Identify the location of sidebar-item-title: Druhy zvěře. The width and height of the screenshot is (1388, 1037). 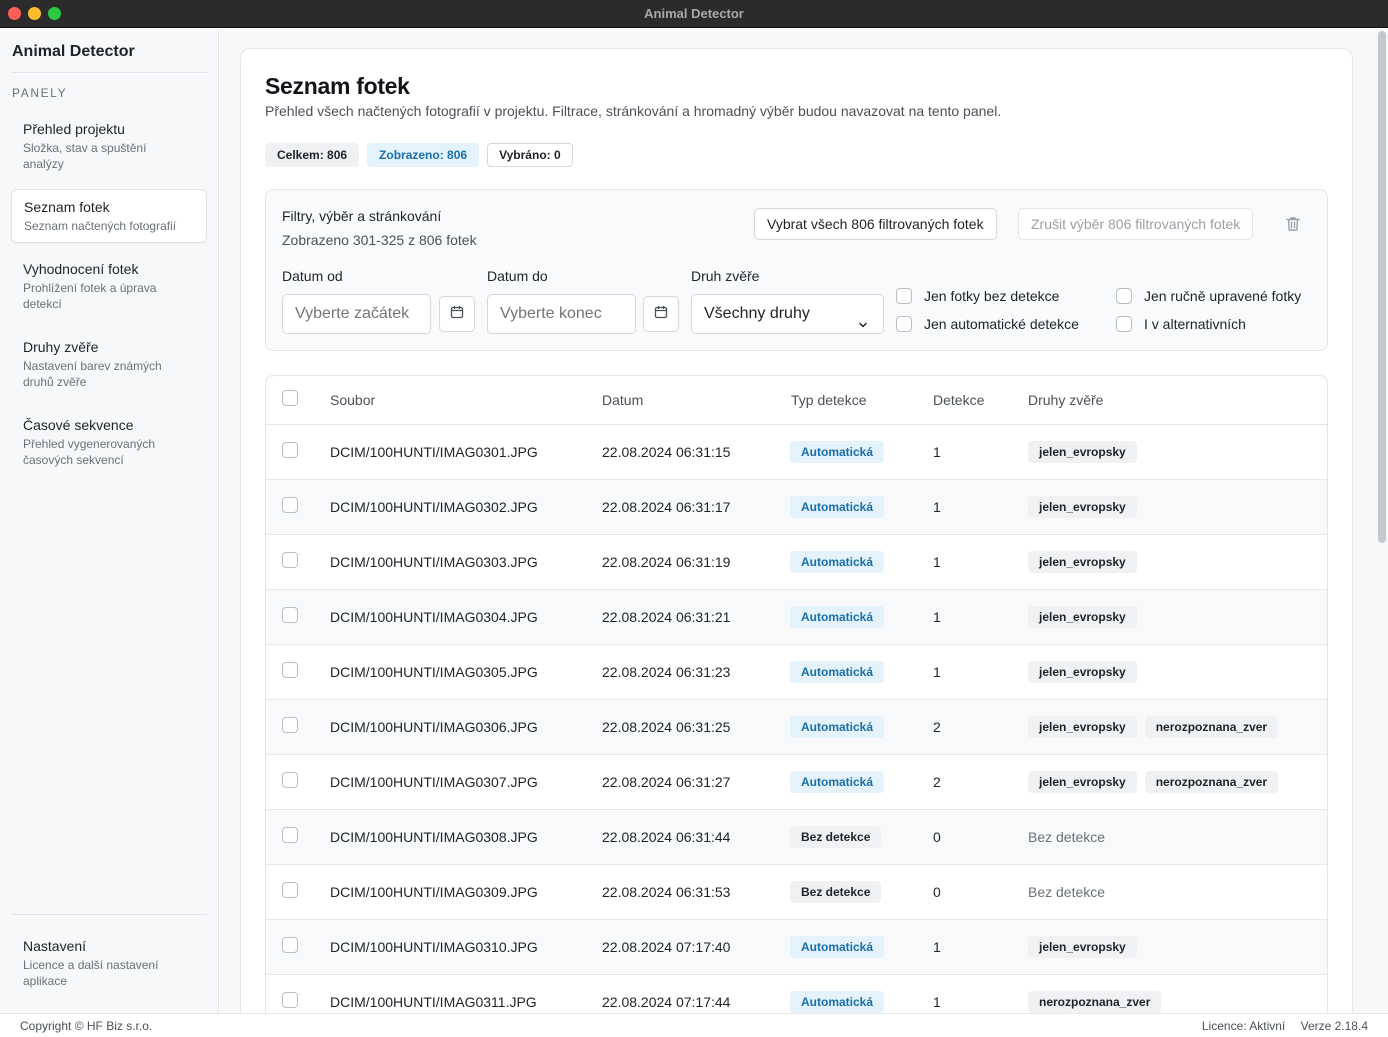
(61, 347).